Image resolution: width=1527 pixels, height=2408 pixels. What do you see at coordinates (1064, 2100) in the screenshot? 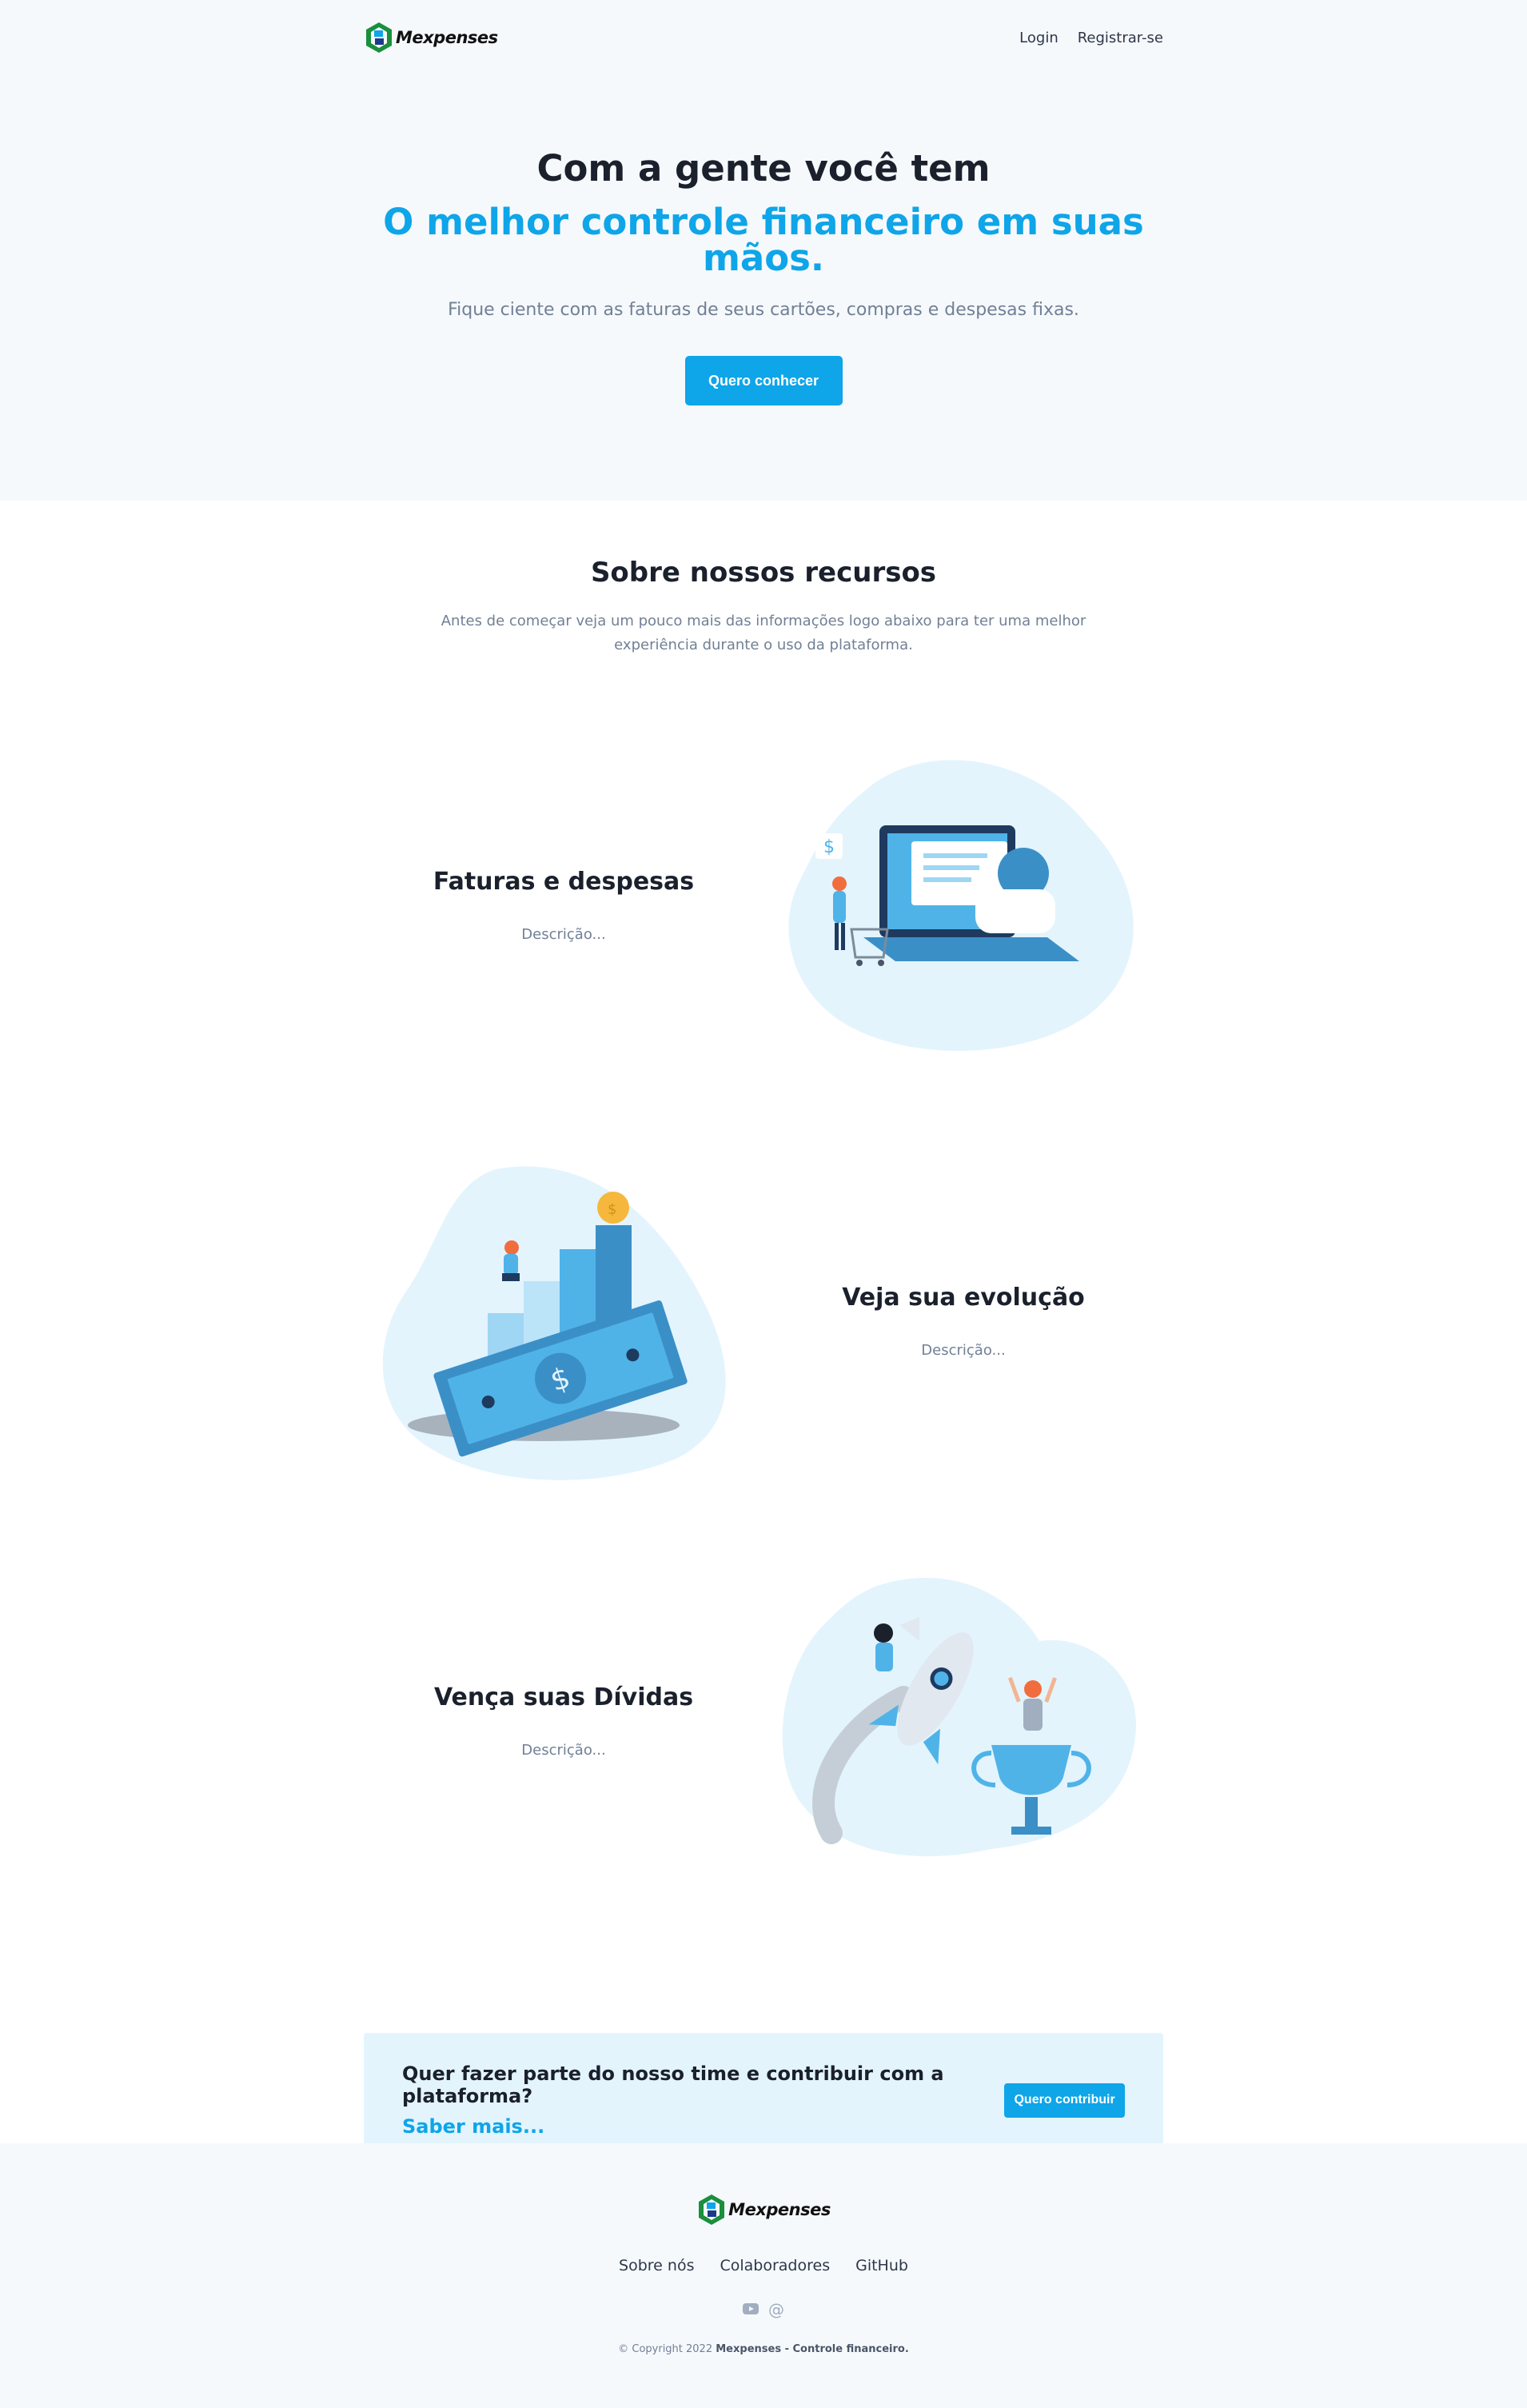
I see `contribute-button: Quero contribuir` at bounding box center [1064, 2100].